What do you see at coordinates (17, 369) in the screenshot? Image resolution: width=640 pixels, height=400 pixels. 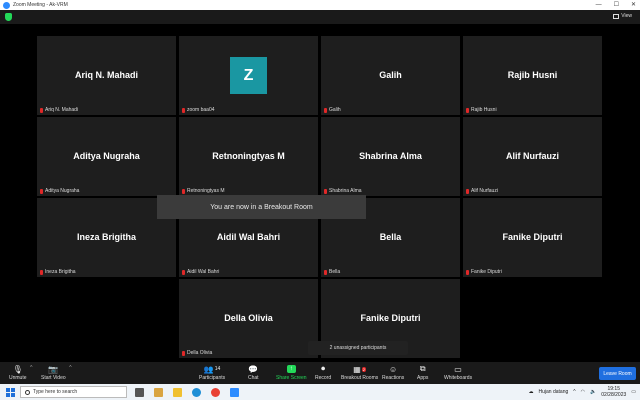 I see `muted-microphone-icon: 🎙` at bounding box center [17, 369].